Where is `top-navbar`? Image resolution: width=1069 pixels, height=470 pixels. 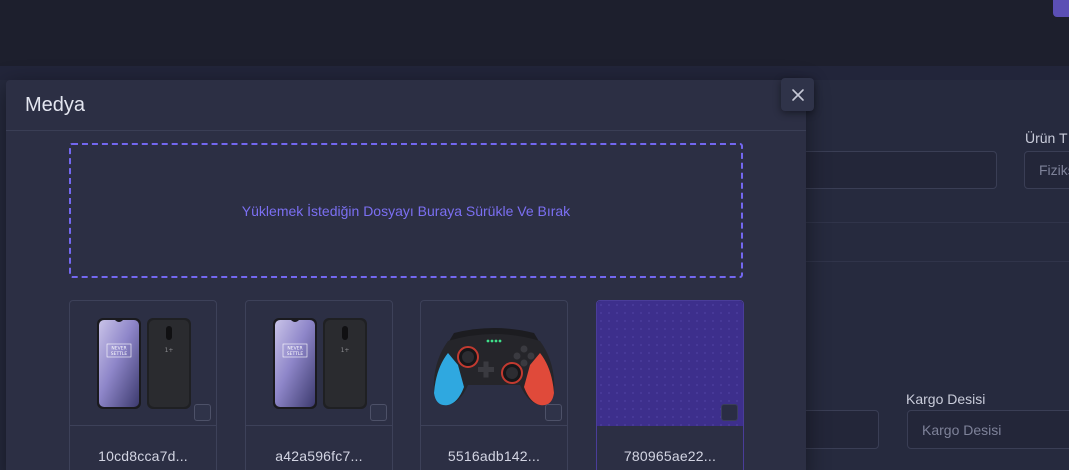 top-navbar is located at coordinates (534, 33).